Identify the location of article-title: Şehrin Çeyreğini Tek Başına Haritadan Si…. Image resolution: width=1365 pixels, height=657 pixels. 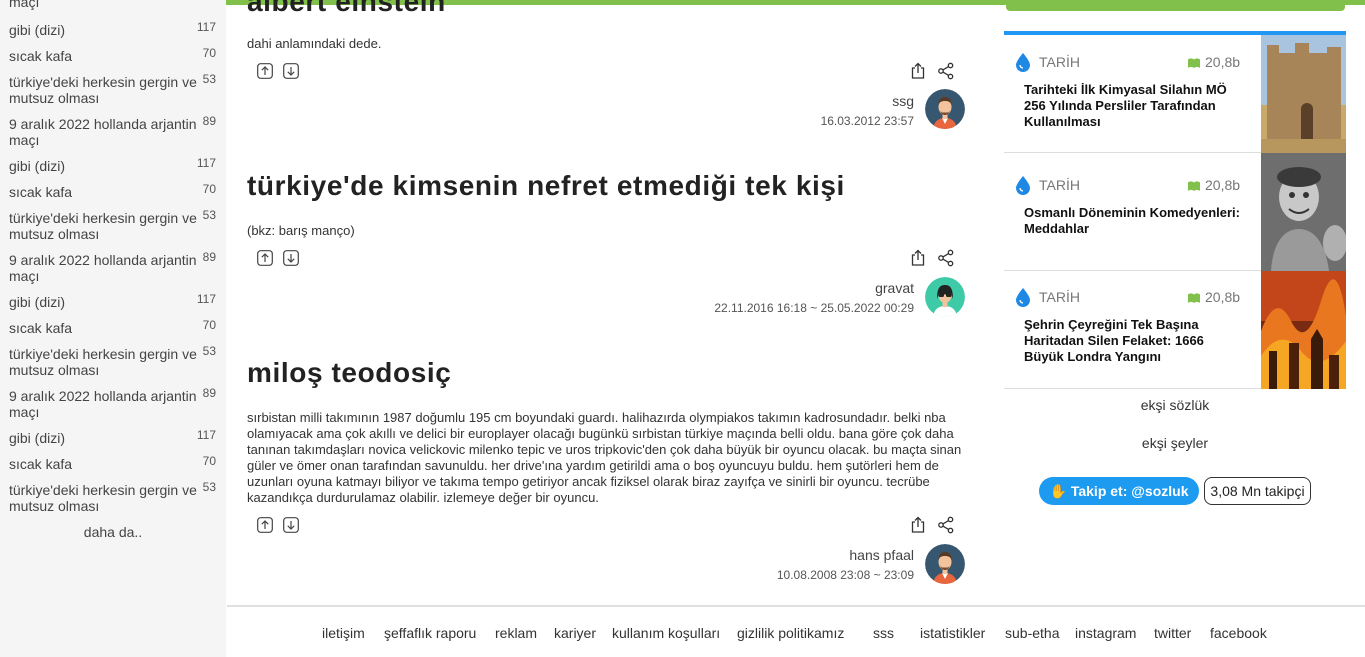
(1134, 341).